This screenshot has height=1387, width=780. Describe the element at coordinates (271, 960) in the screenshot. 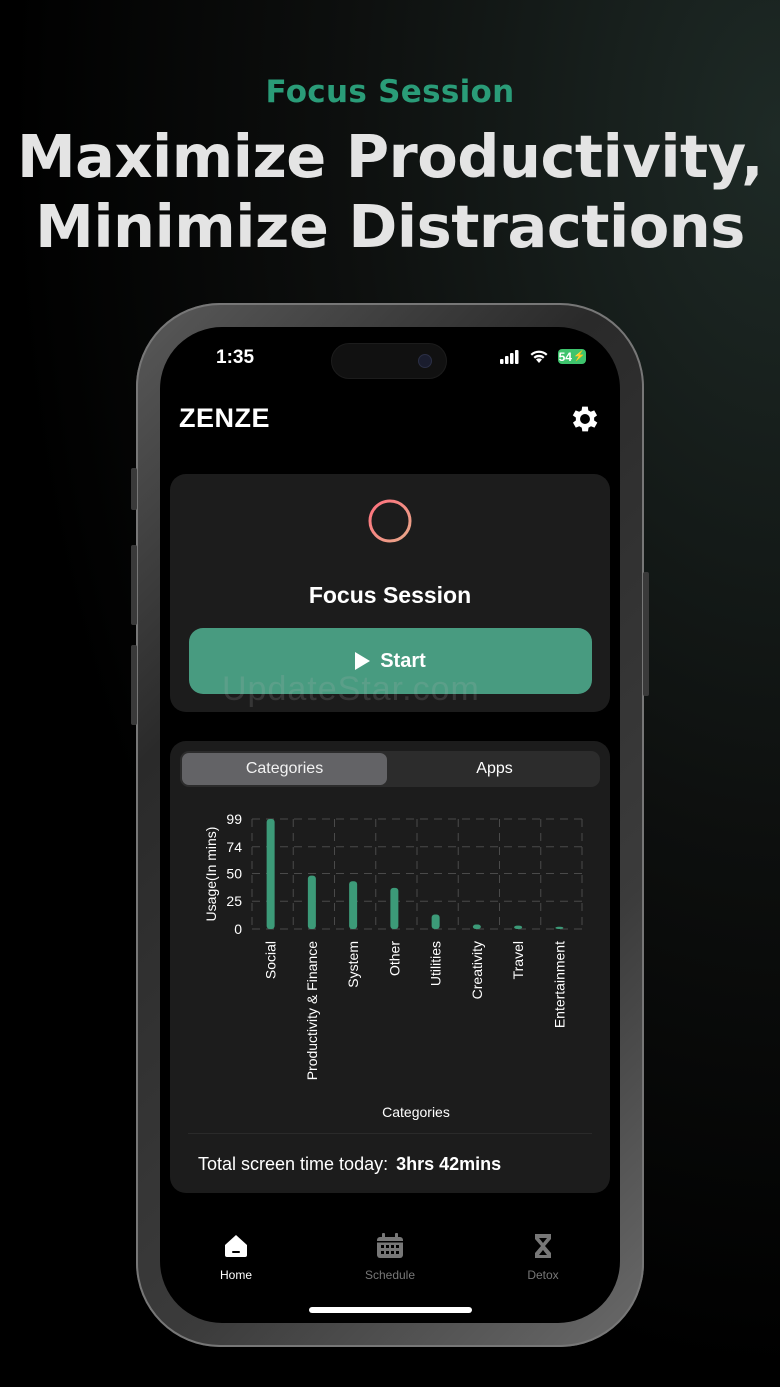

I see `x-tick-label: Social` at that location.